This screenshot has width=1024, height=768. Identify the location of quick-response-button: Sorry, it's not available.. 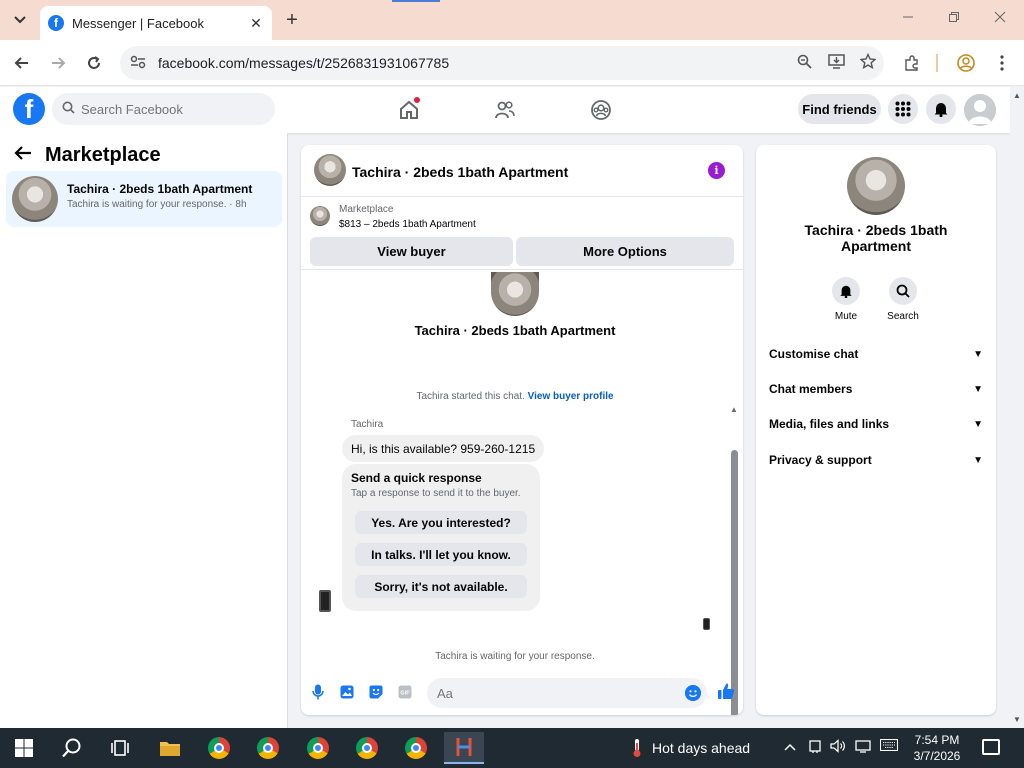
(441, 586).